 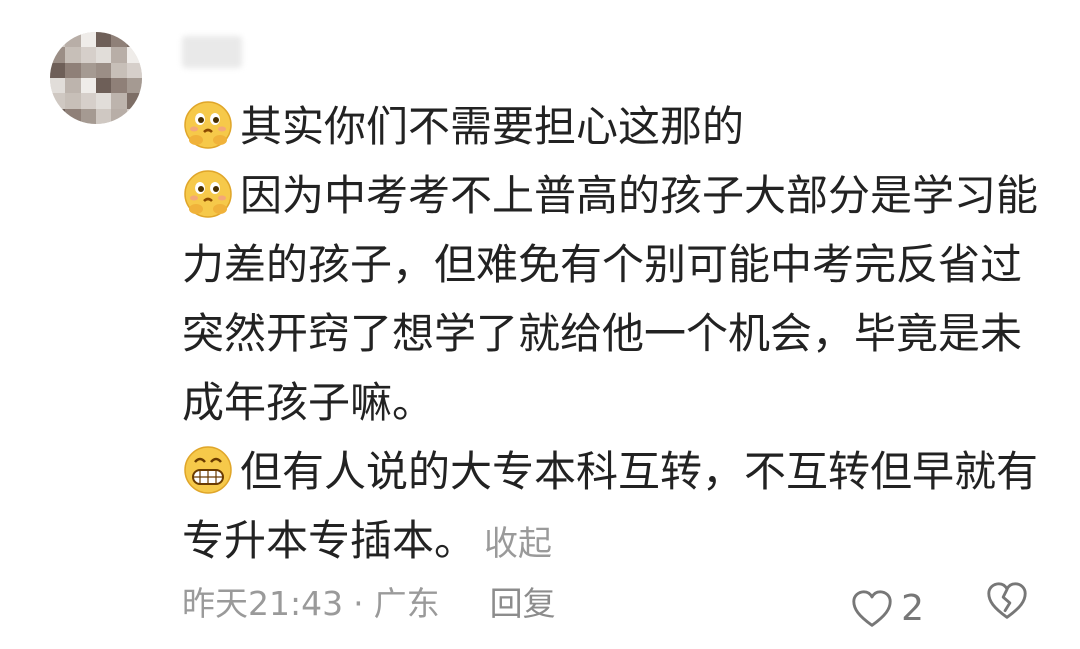 I want to click on reply-button: 回复, so click(x=523, y=604).